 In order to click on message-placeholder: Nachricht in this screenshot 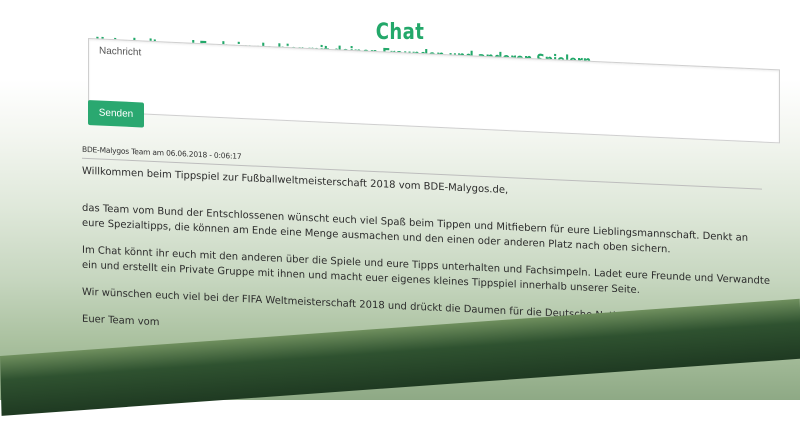, I will do `click(120, 52)`.